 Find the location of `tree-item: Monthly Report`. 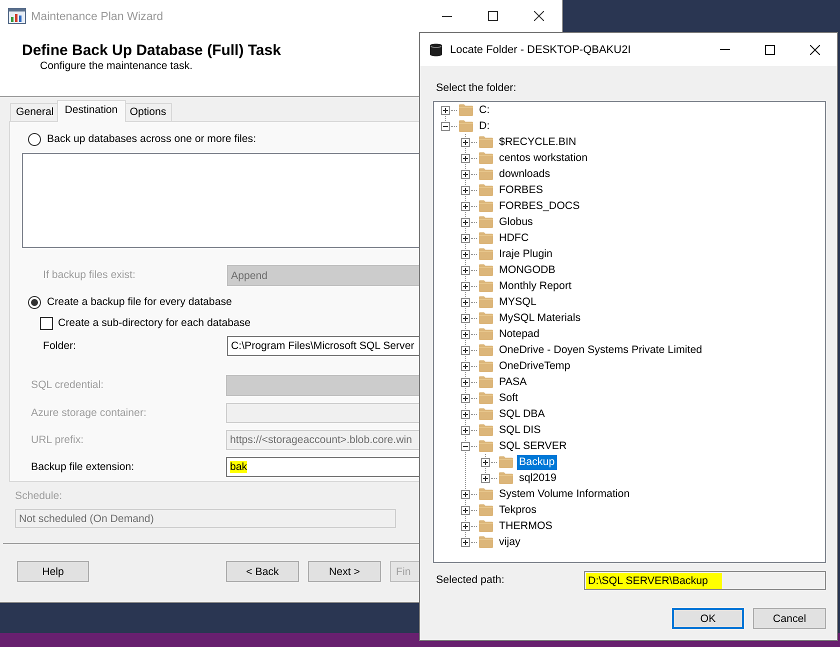

tree-item: Monthly Report is located at coordinates (535, 286).